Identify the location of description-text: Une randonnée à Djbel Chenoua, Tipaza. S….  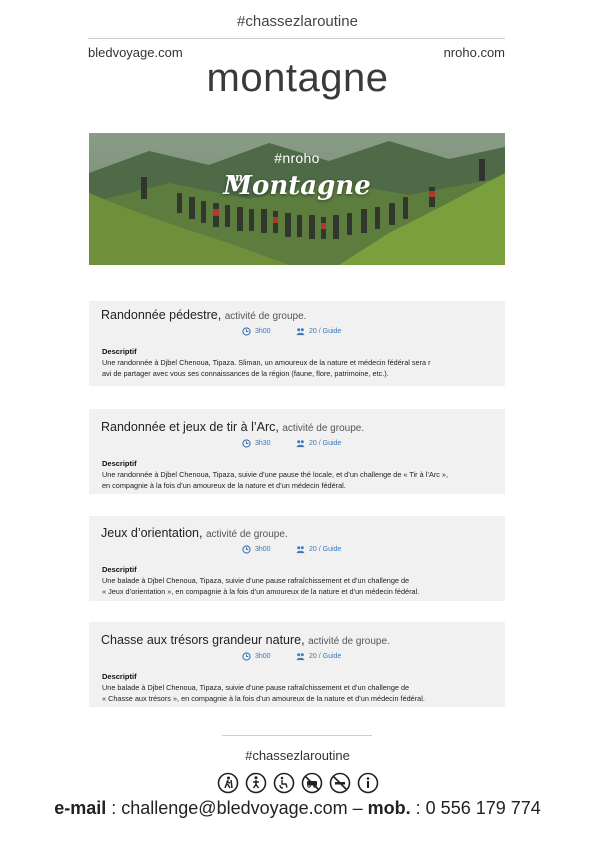
(297, 368).